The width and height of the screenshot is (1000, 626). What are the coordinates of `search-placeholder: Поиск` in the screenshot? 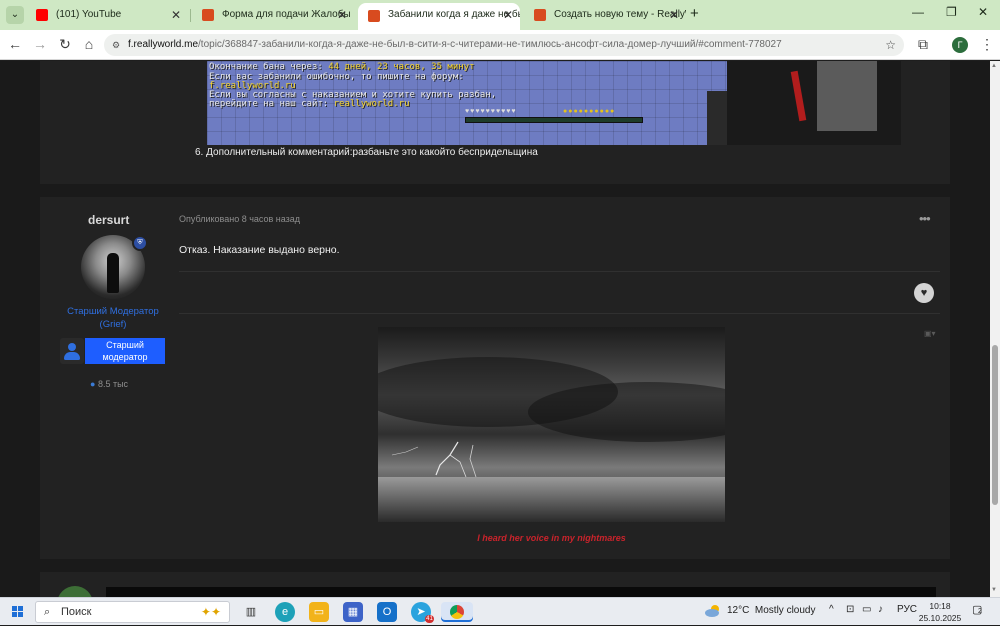 It's located at (76, 612).